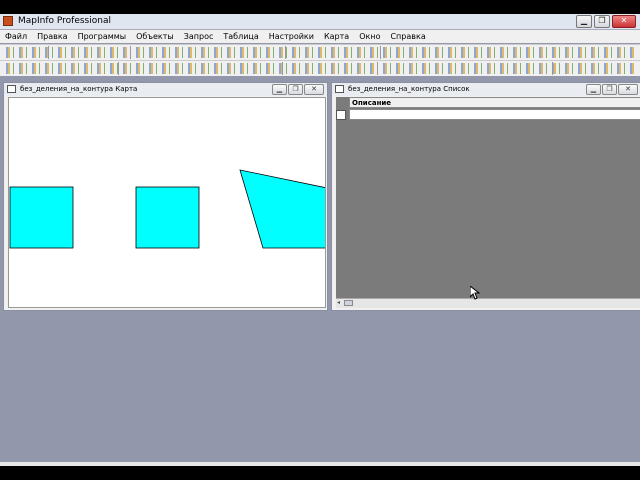 Image resolution: width=640 pixels, height=480 pixels. Describe the element at coordinates (165, 89) in the screenshot. I see `map-window-titlebar: без_деления_на_контура Карта ▁ ❐ ✕` at that location.